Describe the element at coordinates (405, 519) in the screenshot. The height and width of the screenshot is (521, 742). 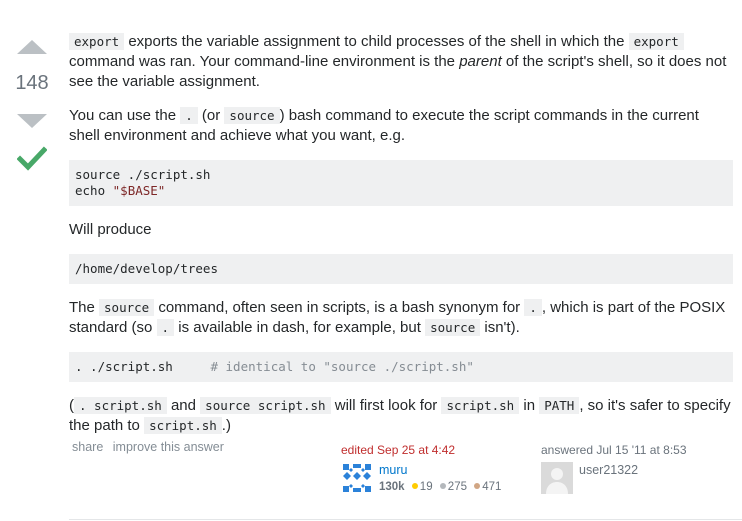
I see `divider` at that location.